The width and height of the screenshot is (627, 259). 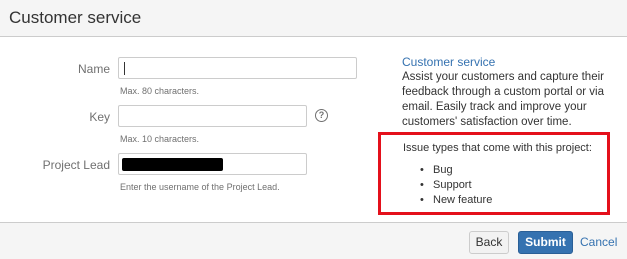 What do you see at coordinates (76, 165) in the screenshot?
I see `project-lead-label: Project Lead` at bounding box center [76, 165].